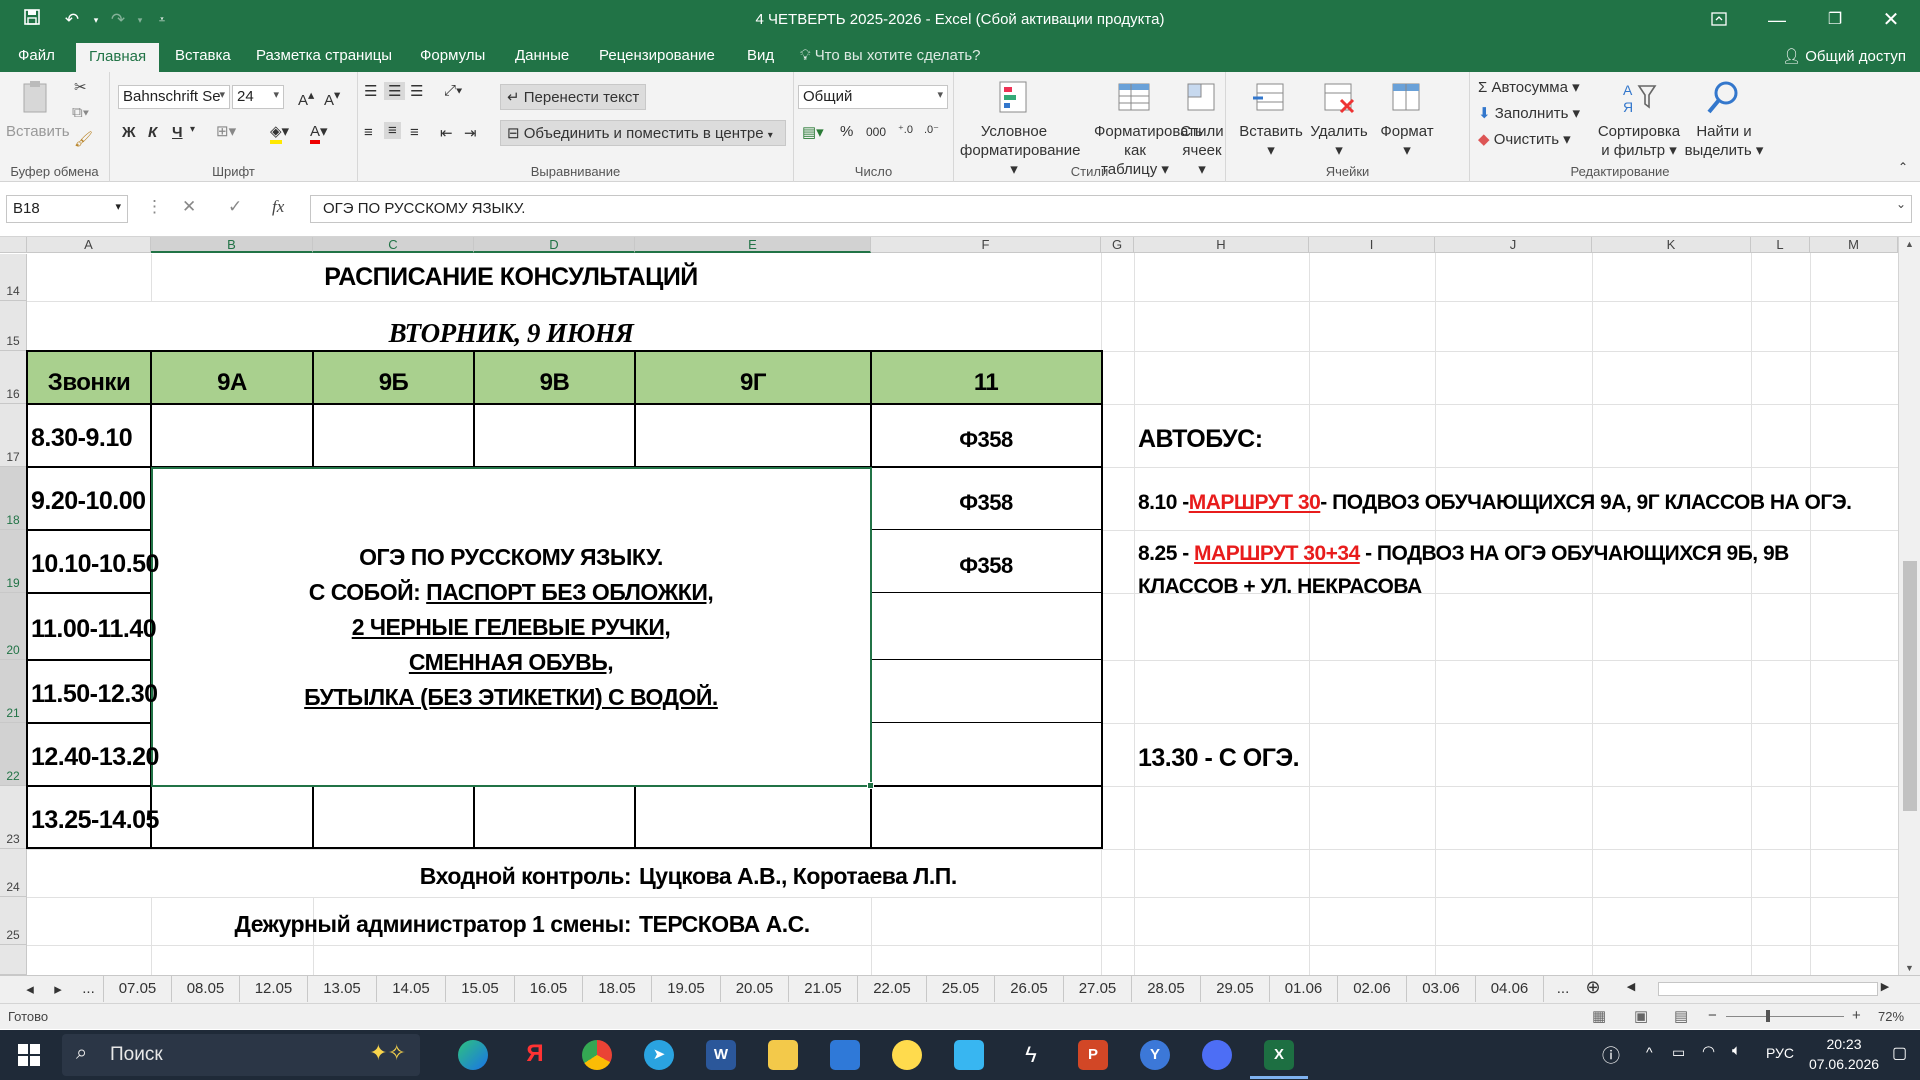  What do you see at coordinates (241, 1055) in the screenshot?
I see `taskbar-search: ⌕ Поиск ✦✧` at bounding box center [241, 1055].